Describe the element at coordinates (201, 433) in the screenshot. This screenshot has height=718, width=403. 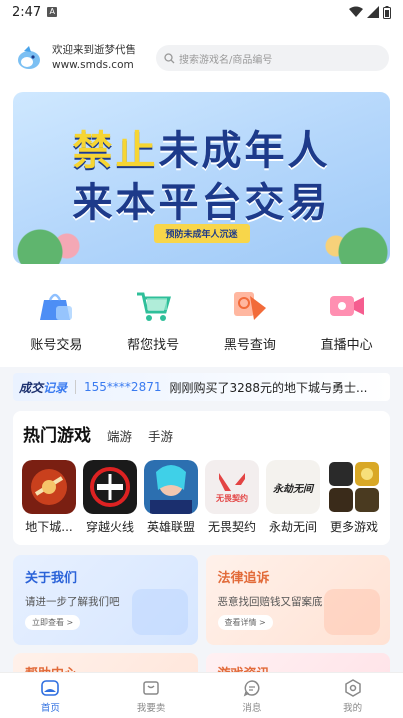
I see `hot-games-tabs: 热门游戏 端游 手游` at that location.